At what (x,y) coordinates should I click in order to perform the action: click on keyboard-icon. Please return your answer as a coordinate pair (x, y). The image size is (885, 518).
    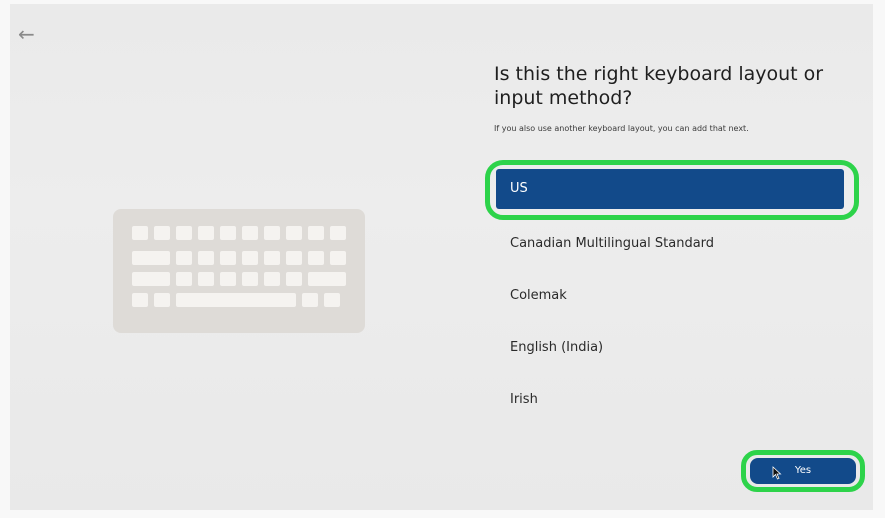
    Looking at the image, I should click on (239, 271).